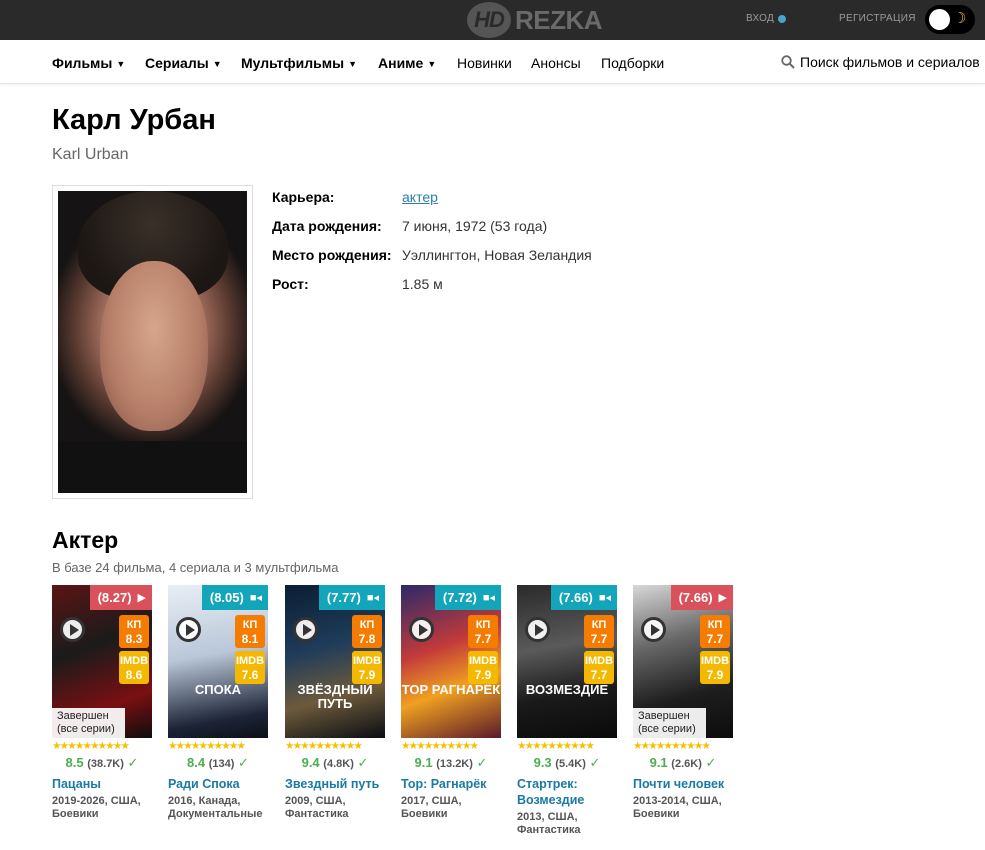 The image size is (985, 850). What do you see at coordinates (223, 784) in the screenshot?
I see `film-title: Ради Спока` at bounding box center [223, 784].